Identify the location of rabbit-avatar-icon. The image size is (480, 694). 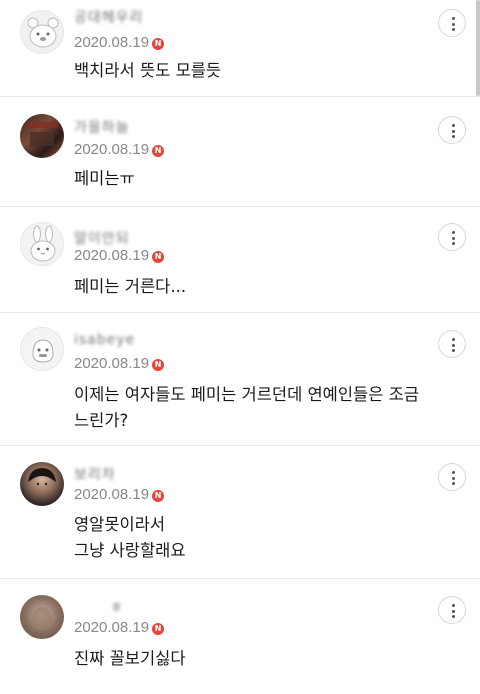
(43, 243).